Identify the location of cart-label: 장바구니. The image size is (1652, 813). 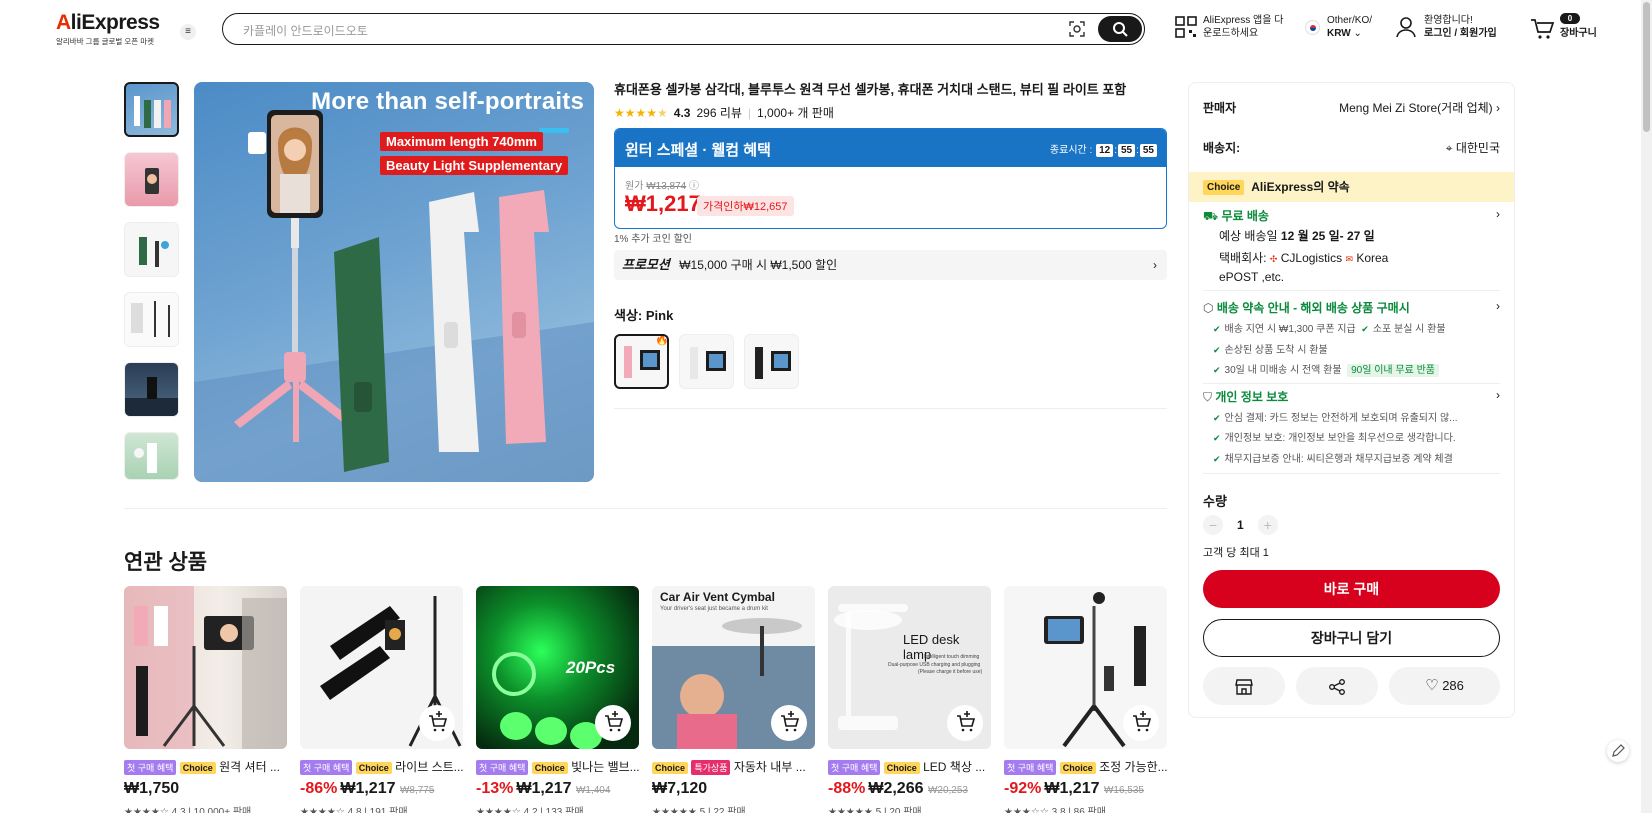
(1578, 33).